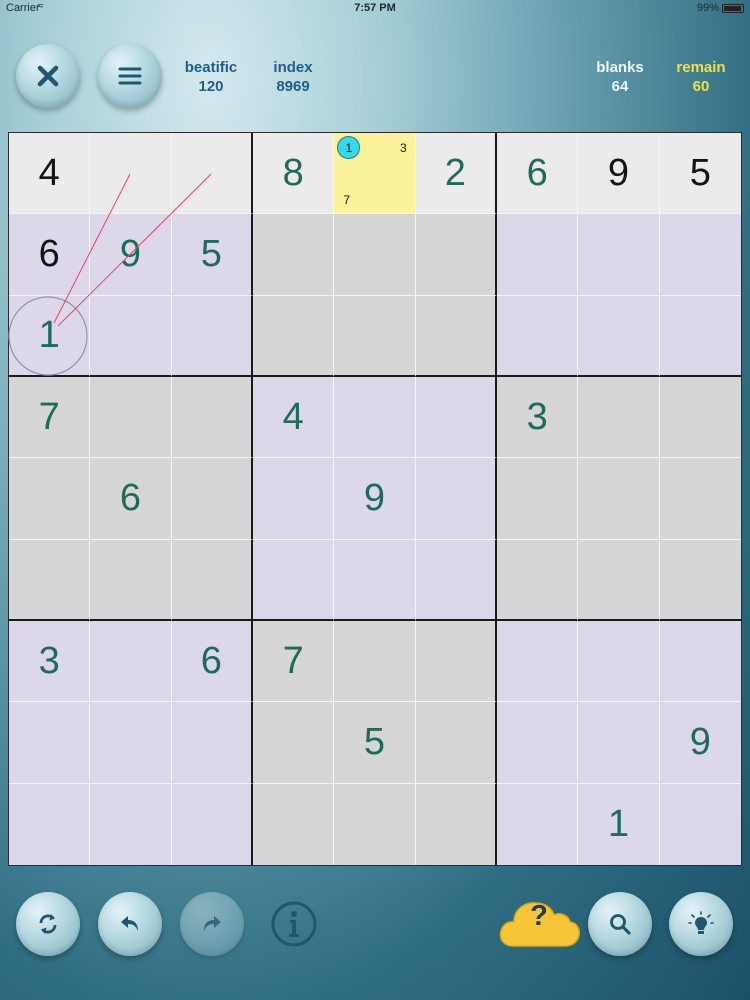  I want to click on search-button, so click(620, 924).